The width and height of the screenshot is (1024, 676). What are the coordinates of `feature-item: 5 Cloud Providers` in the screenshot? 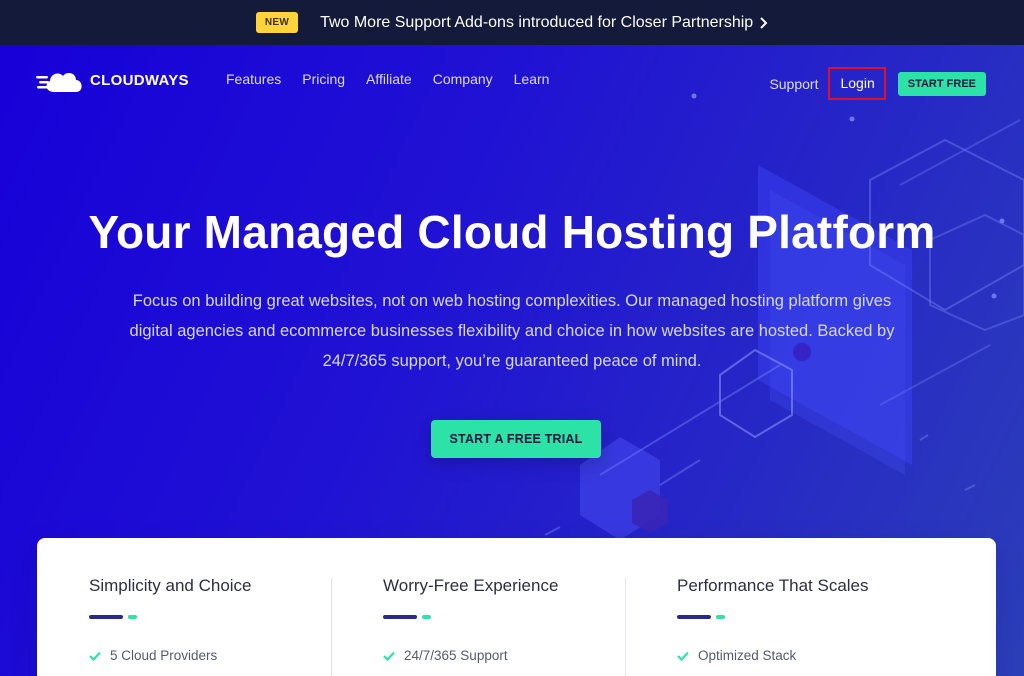 It's located at (153, 655).